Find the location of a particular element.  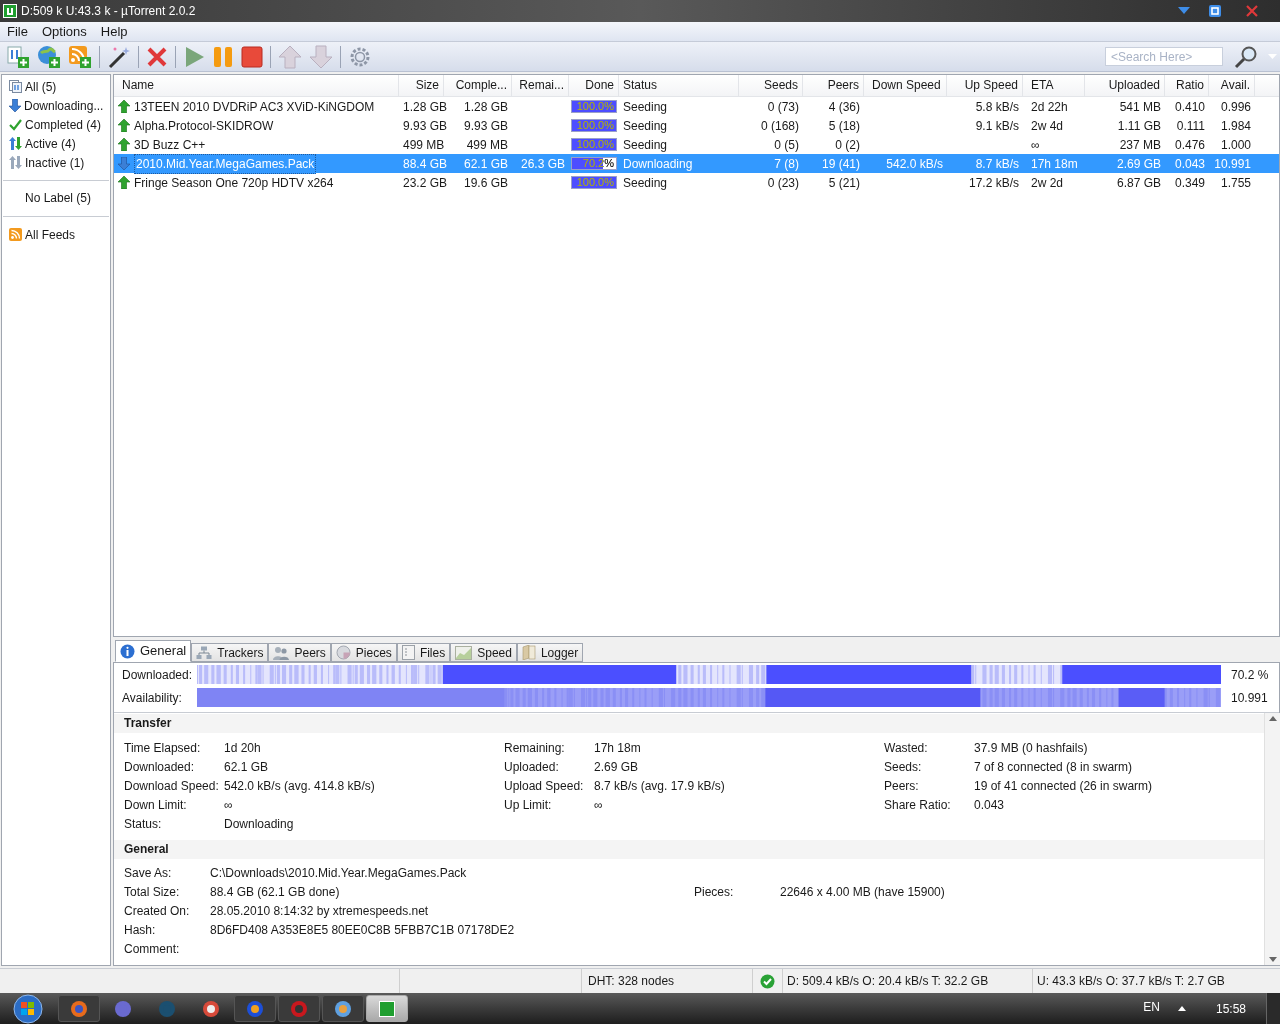

category-item: All (5) is located at coordinates (56, 86).